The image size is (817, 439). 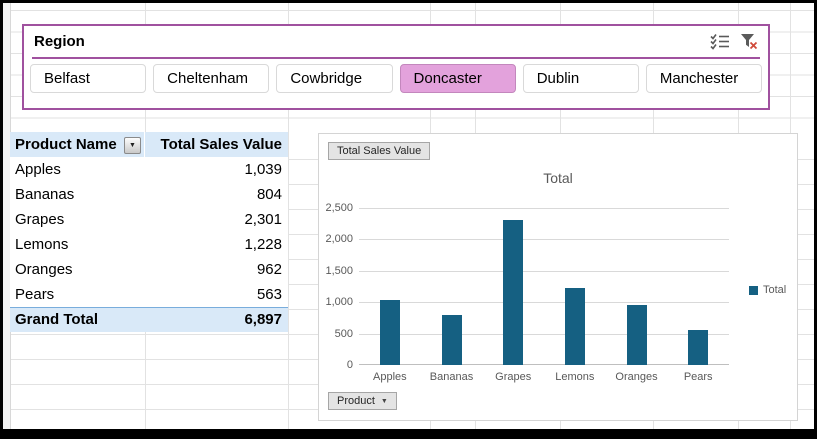 I want to click on product-cell: Apples, so click(x=77, y=169).